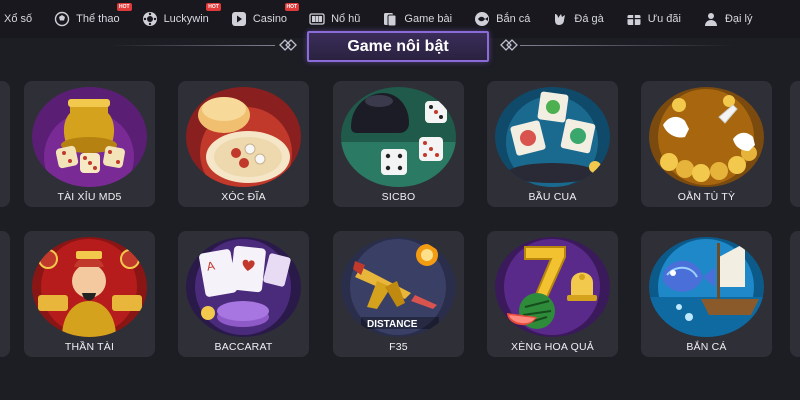  Describe the element at coordinates (89, 347) in the screenshot. I see `game-title: THẦN TÀI` at that location.